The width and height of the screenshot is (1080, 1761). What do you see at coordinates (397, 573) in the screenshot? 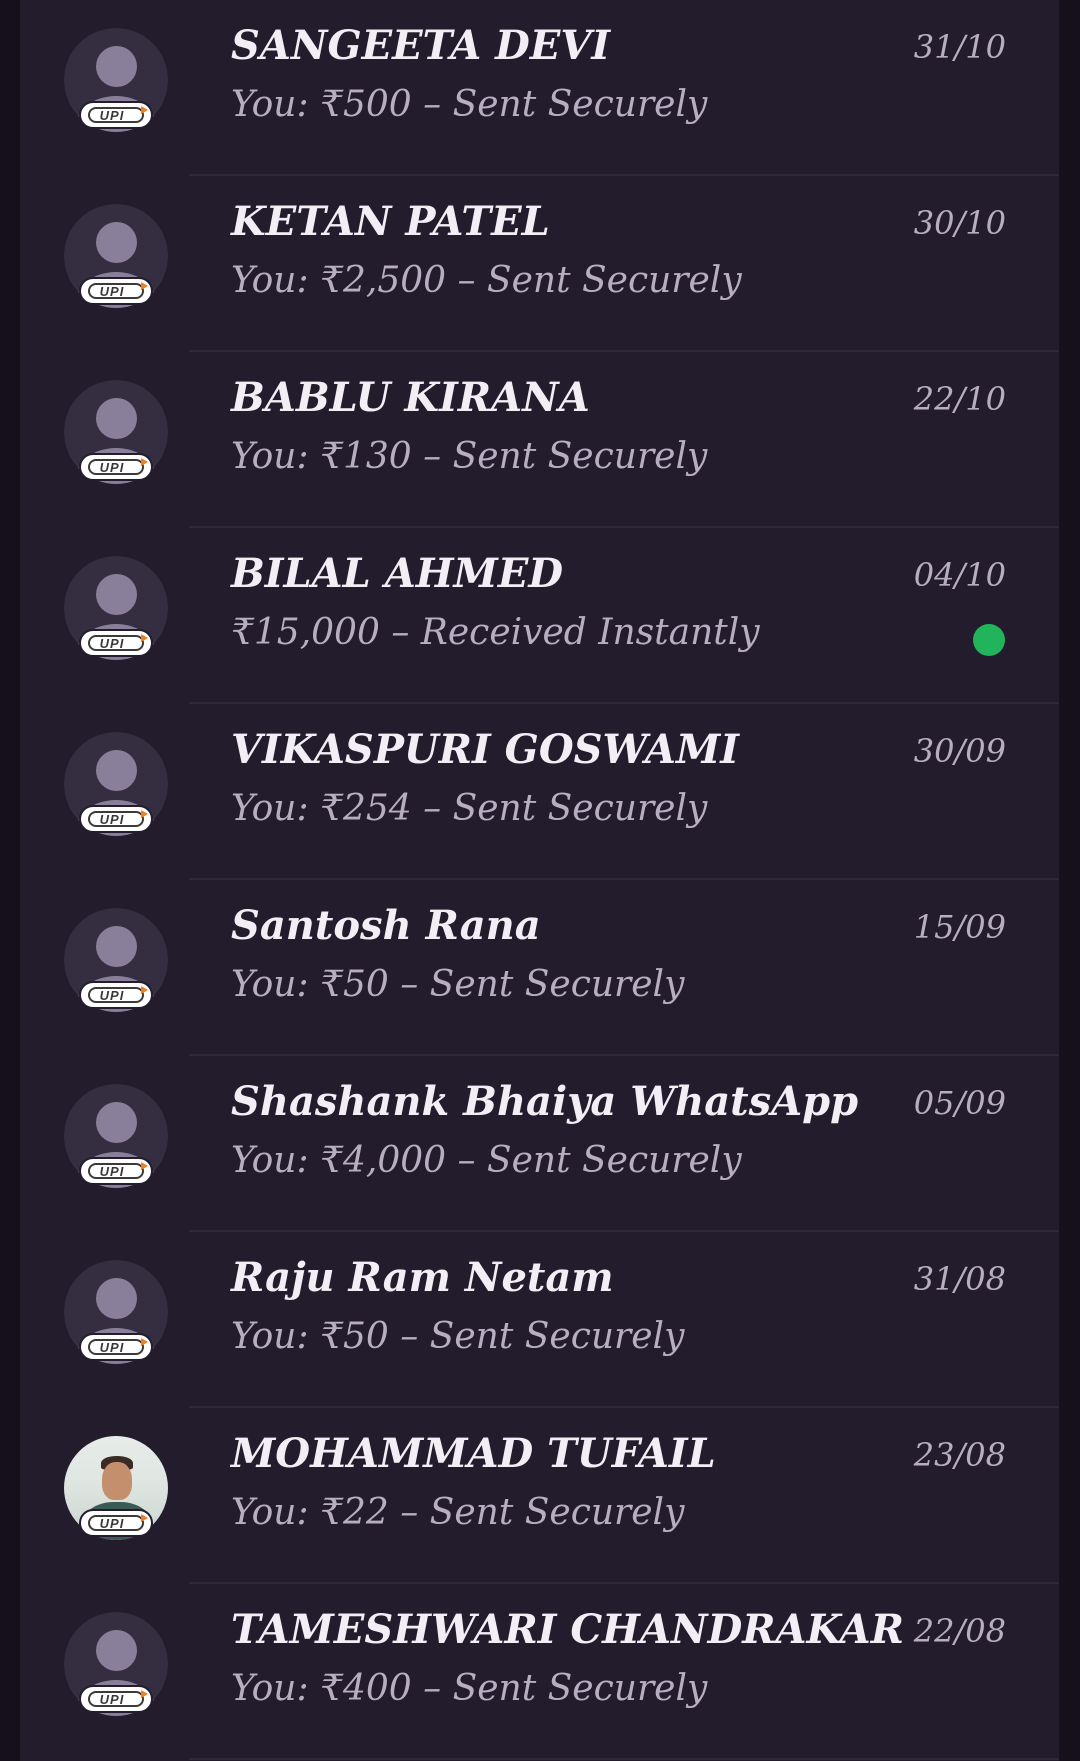
I see `contact-name: BILAL AHMED` at bounding box center [397, 573].